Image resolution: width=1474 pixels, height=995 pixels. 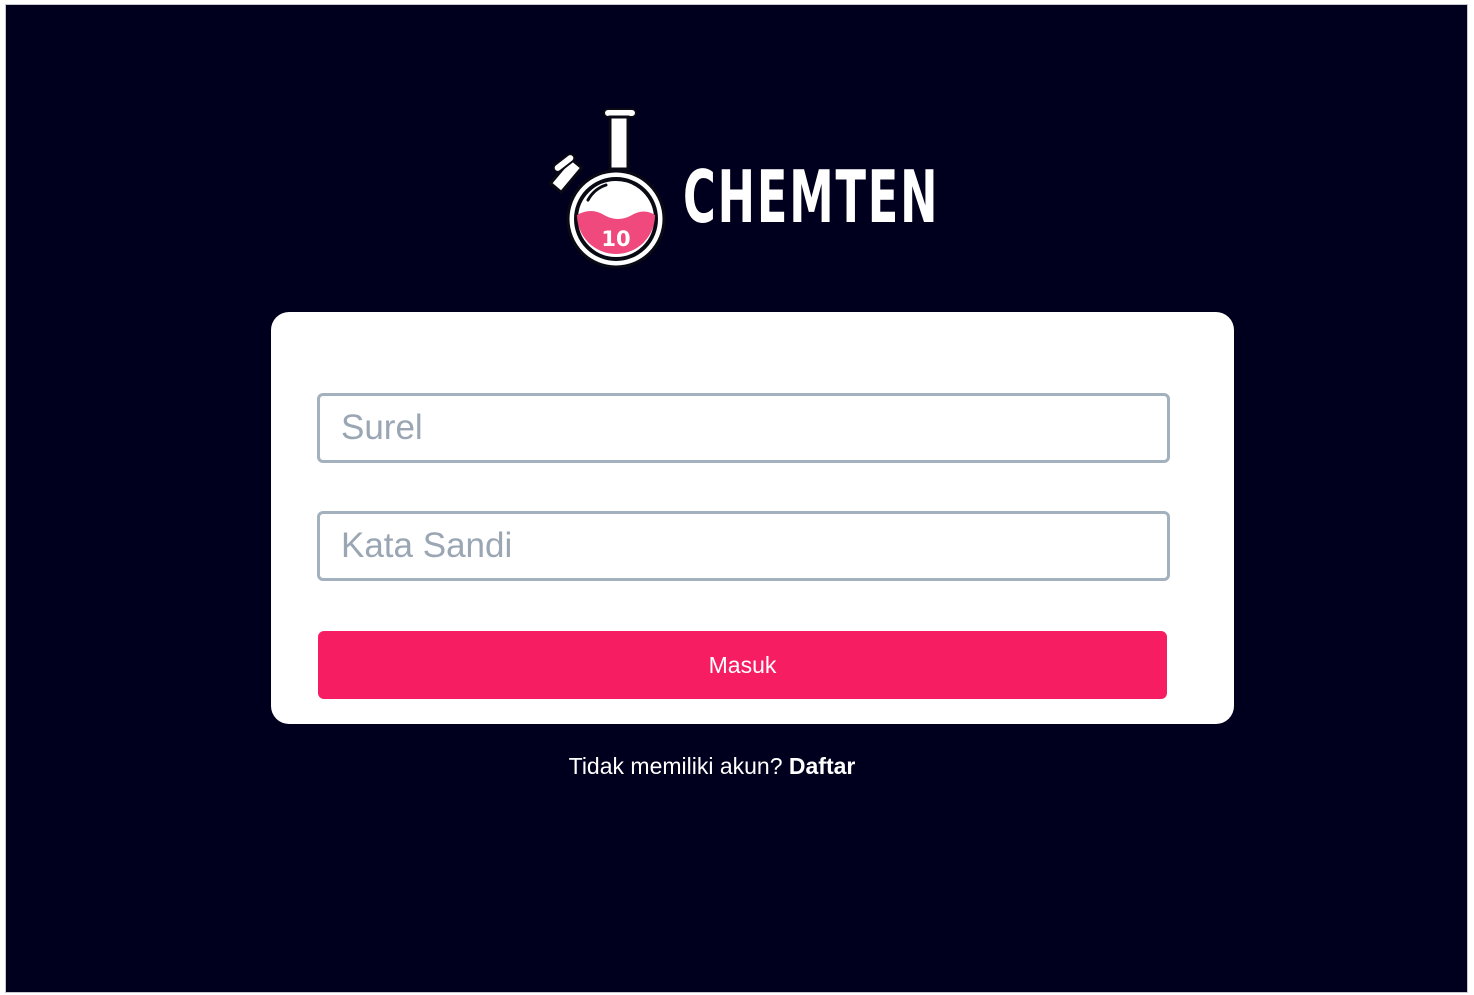 I want to click on round-bottom-flask-icon: 10, so click(x=607, y=188).